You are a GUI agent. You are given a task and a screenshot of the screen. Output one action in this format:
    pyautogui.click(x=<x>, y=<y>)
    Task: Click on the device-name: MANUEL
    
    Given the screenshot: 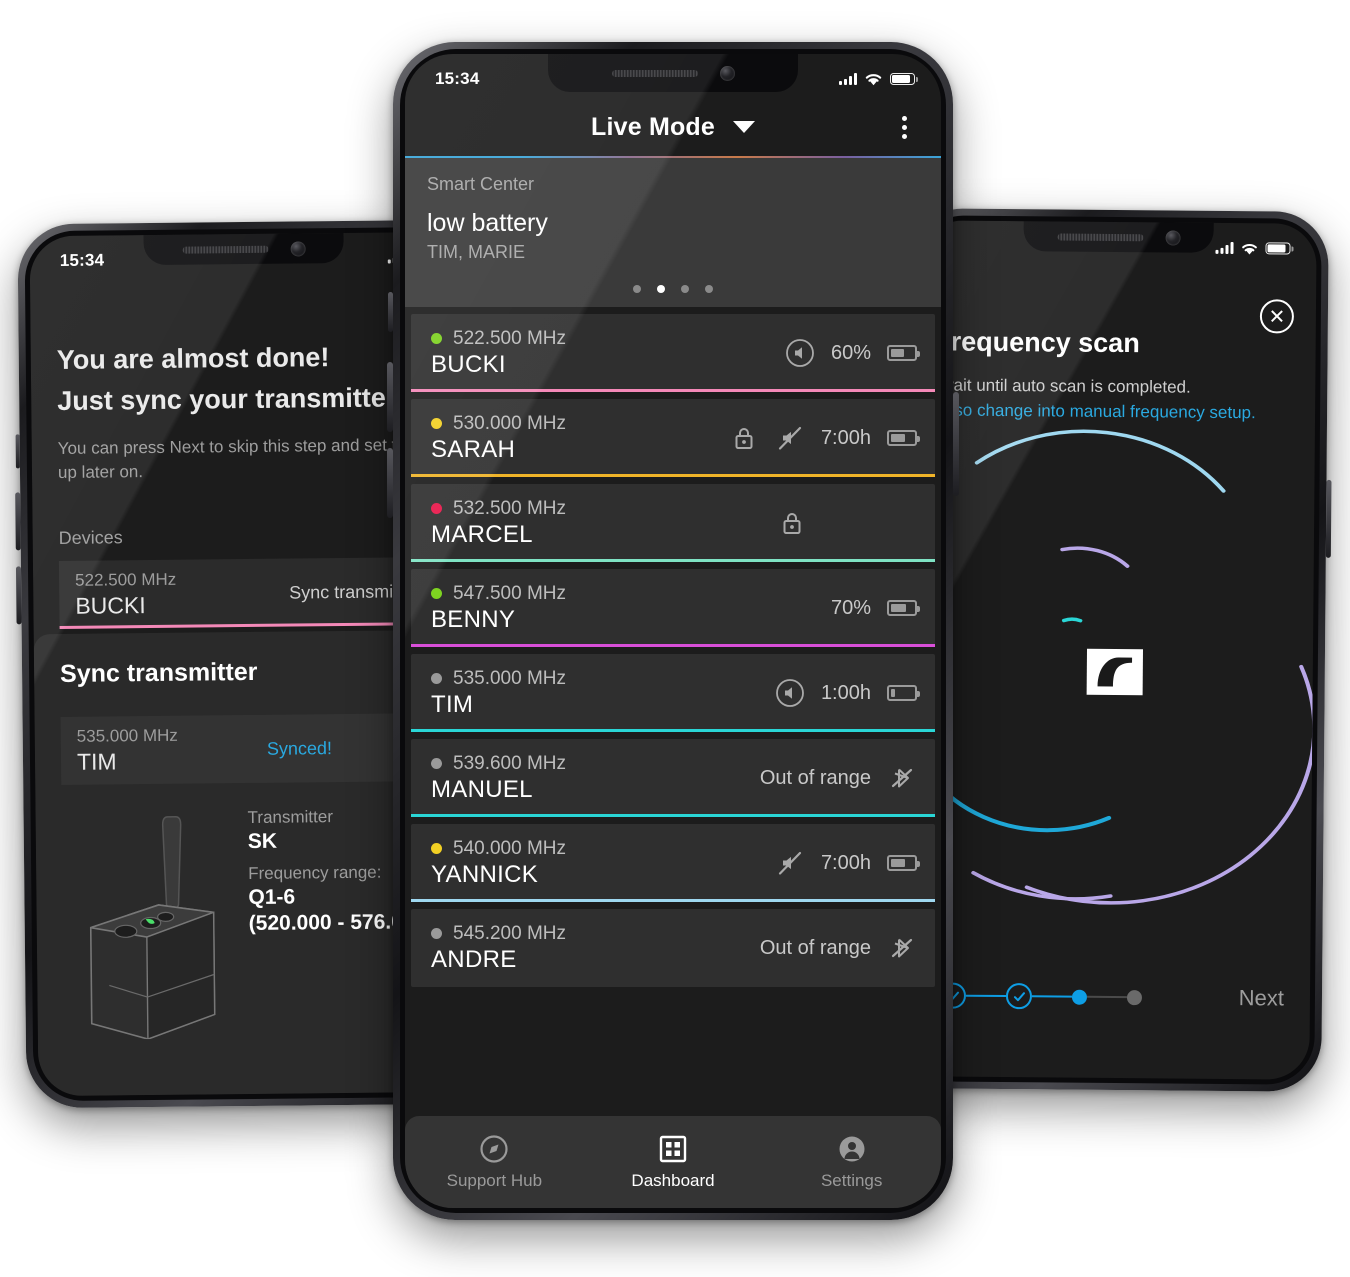 What is the action you would take?
    pyautogui.click(x=482, y=789)
    